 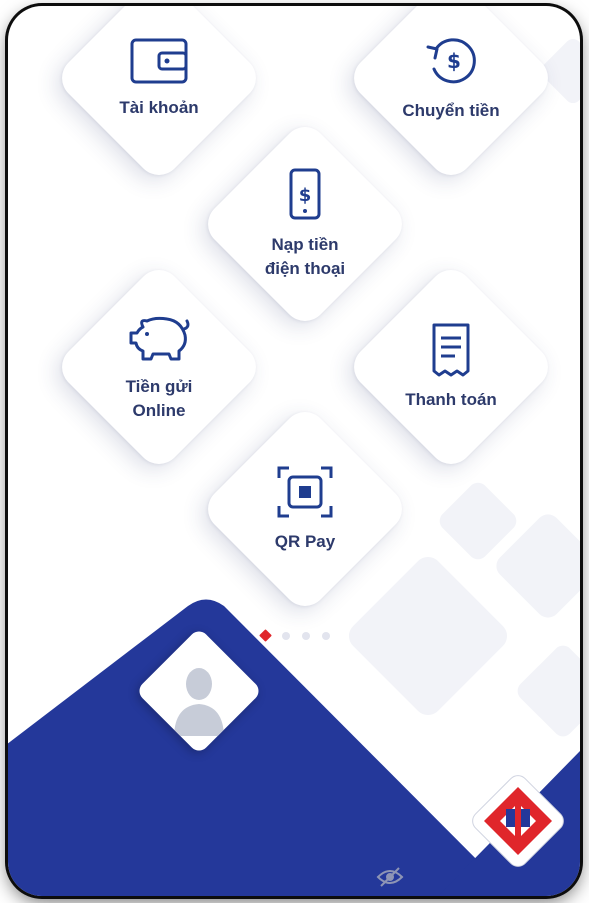 I want to click on wallet-icon, so click(x=159, y=61).